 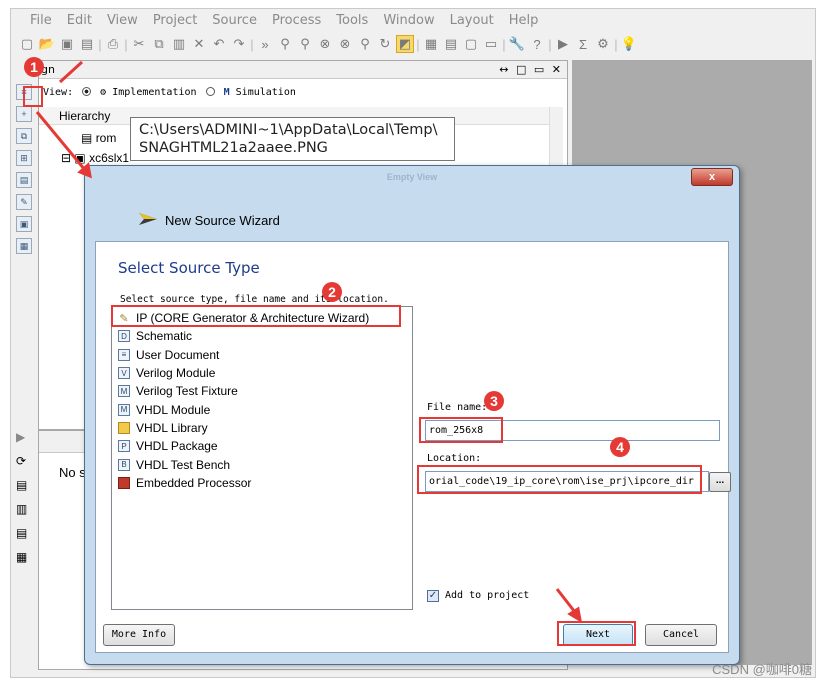 What do you see at coordinates (71, 72) in the screenshot?
I see `arrow-to-toolbar` at bounding box center [71, 72].